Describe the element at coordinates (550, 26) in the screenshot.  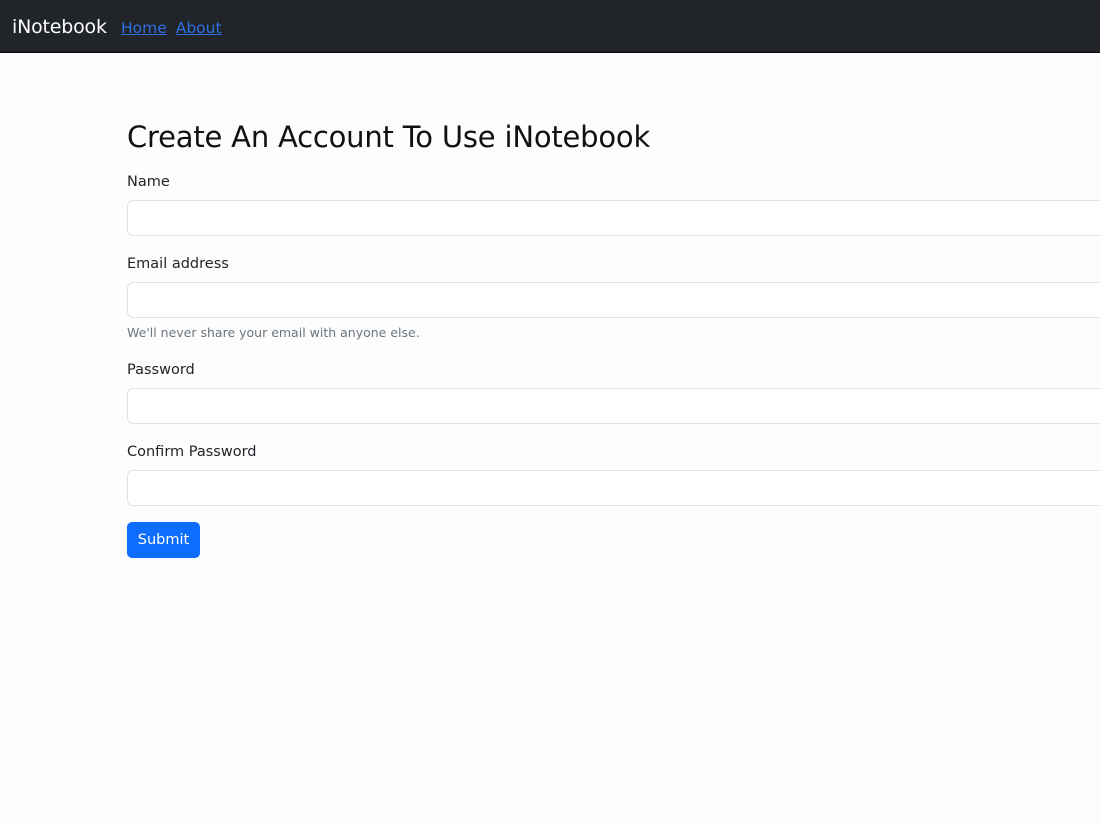
I see `navbar: iNotebook Home About` at that location.